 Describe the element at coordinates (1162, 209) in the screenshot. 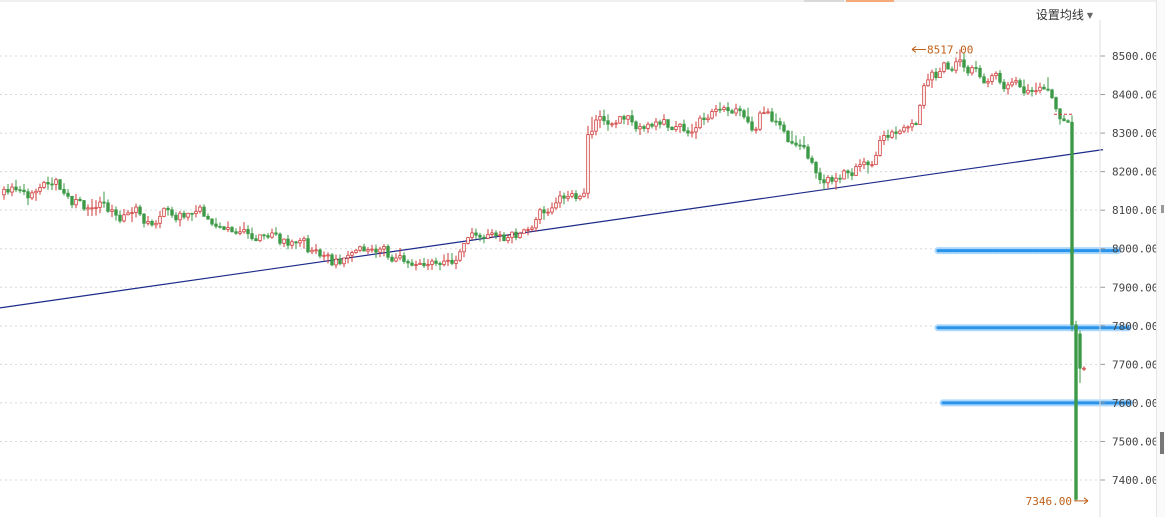

I see `scroll-marker` at that location.